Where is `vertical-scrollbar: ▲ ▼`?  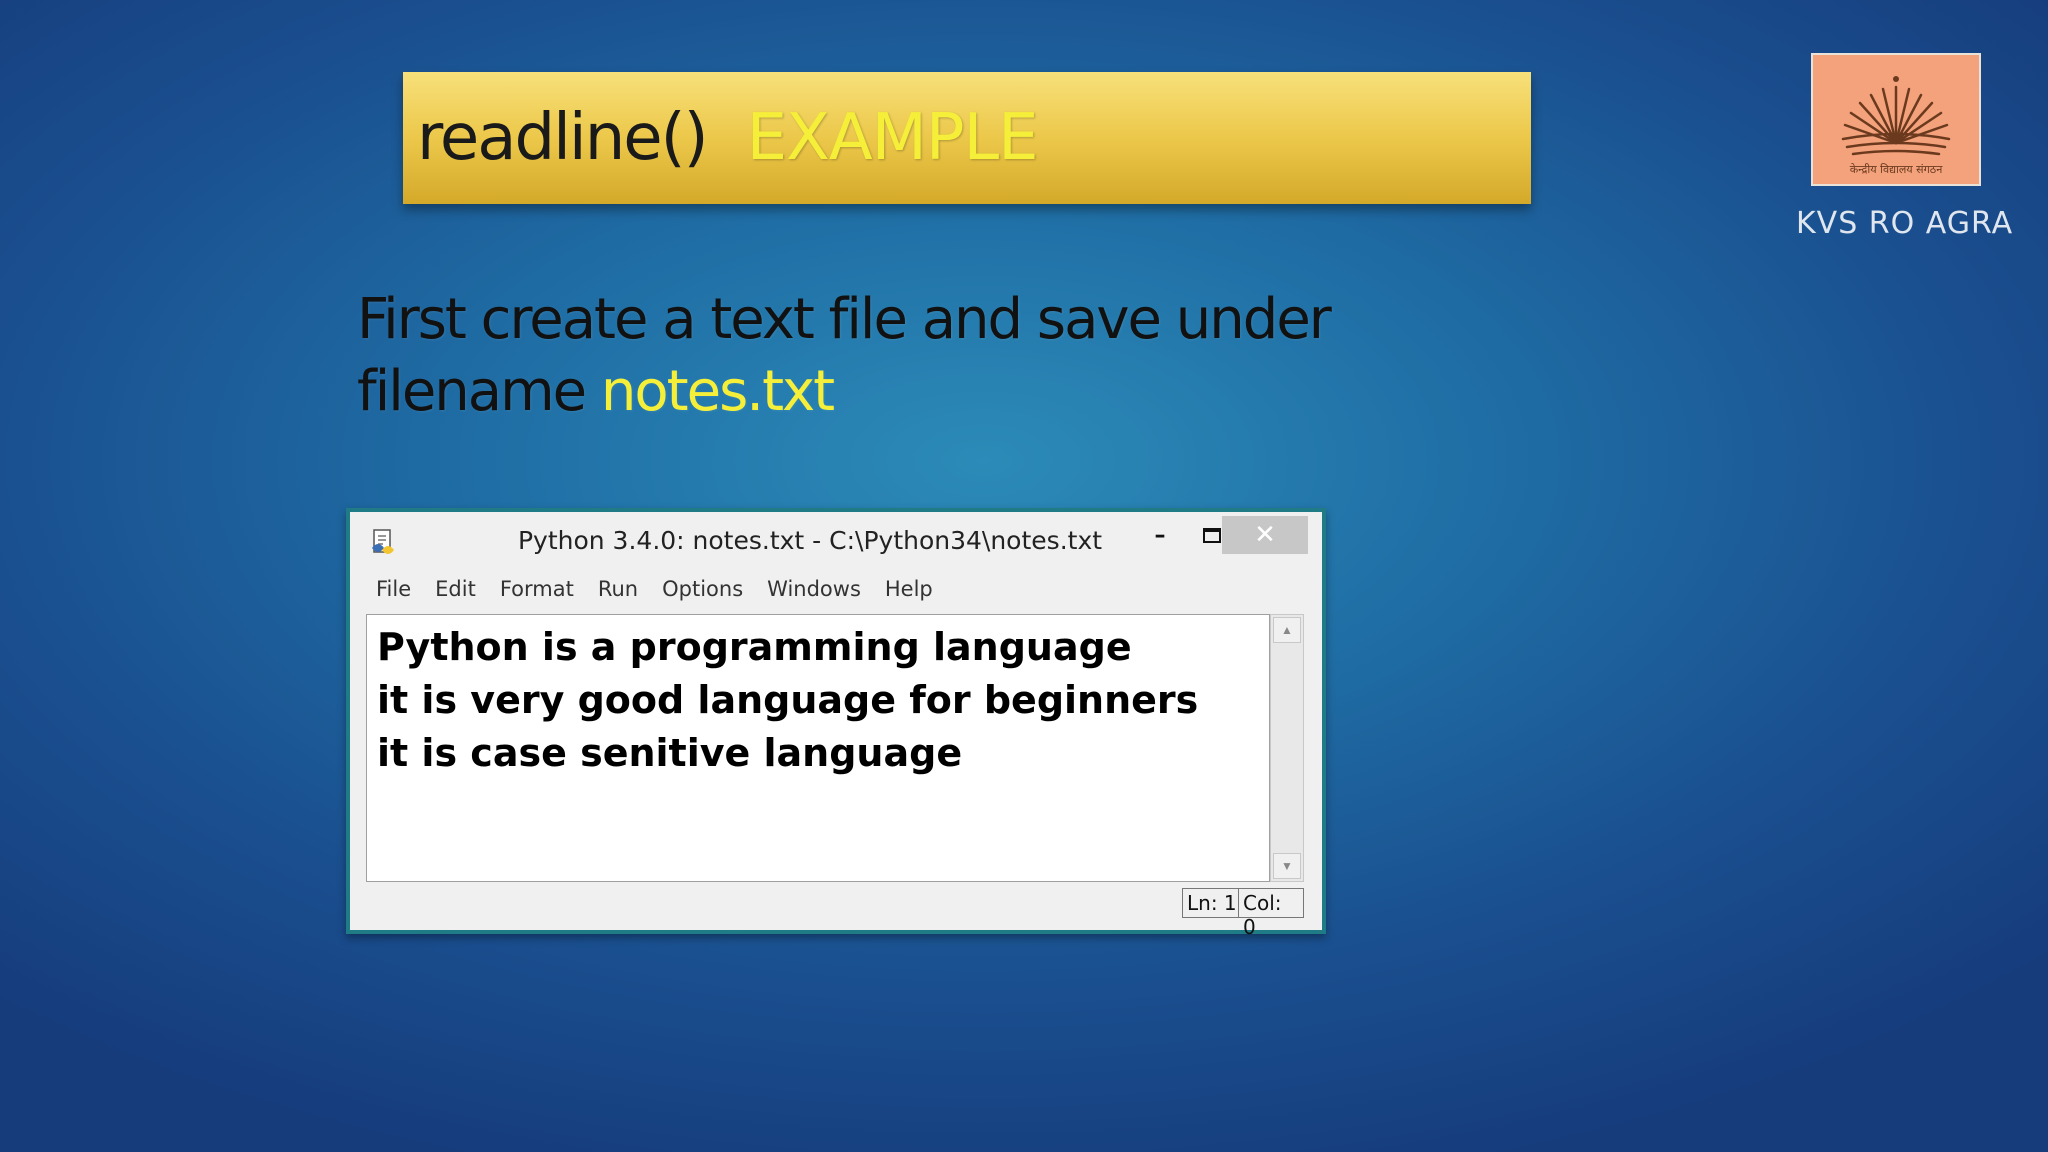 vertical-scrollbar: ▲ ▼ is located at coordinates (1287, 748).